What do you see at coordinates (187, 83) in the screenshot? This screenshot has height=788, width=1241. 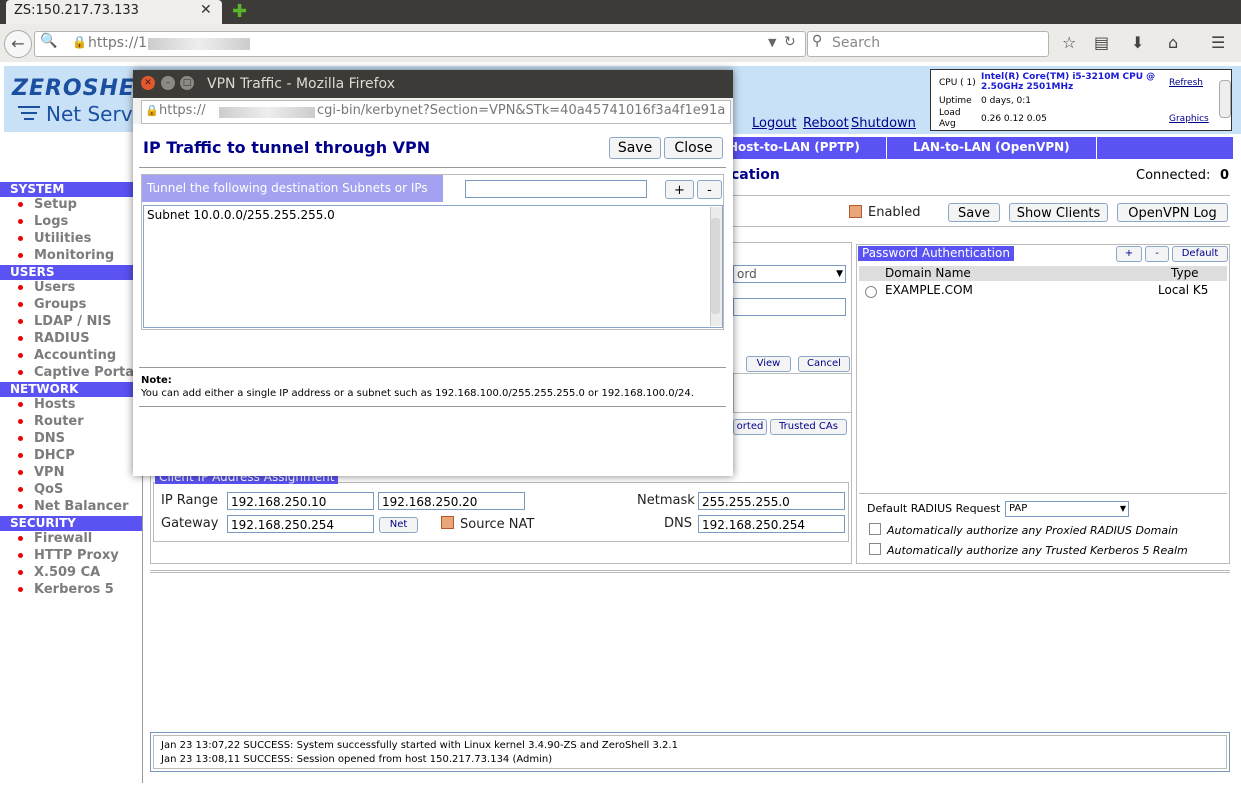 I see `maximize-icon: □` at bounding box center [187, 83].